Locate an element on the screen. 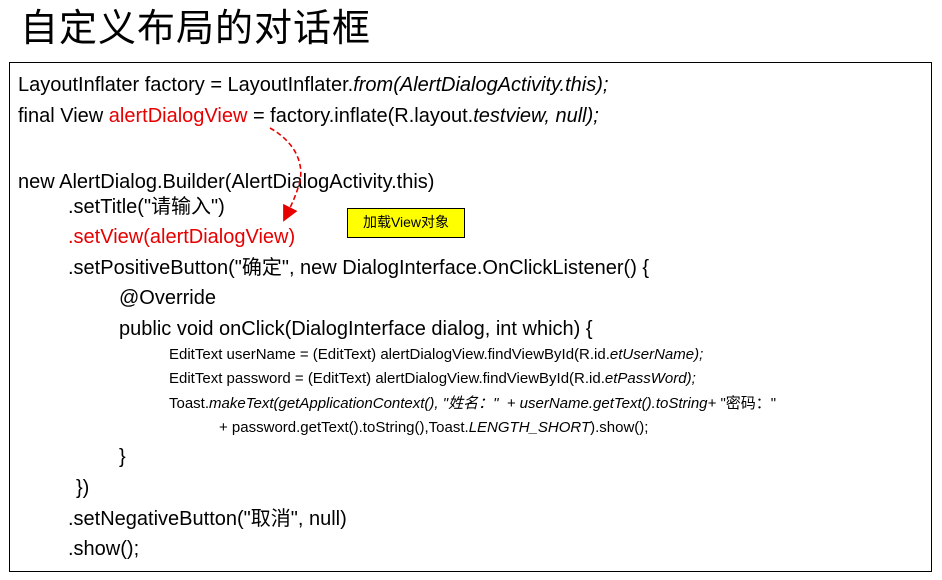 The height and width of the screenshot is (580, 942). code-text: ).show(); is located at coordinates (619, 427).